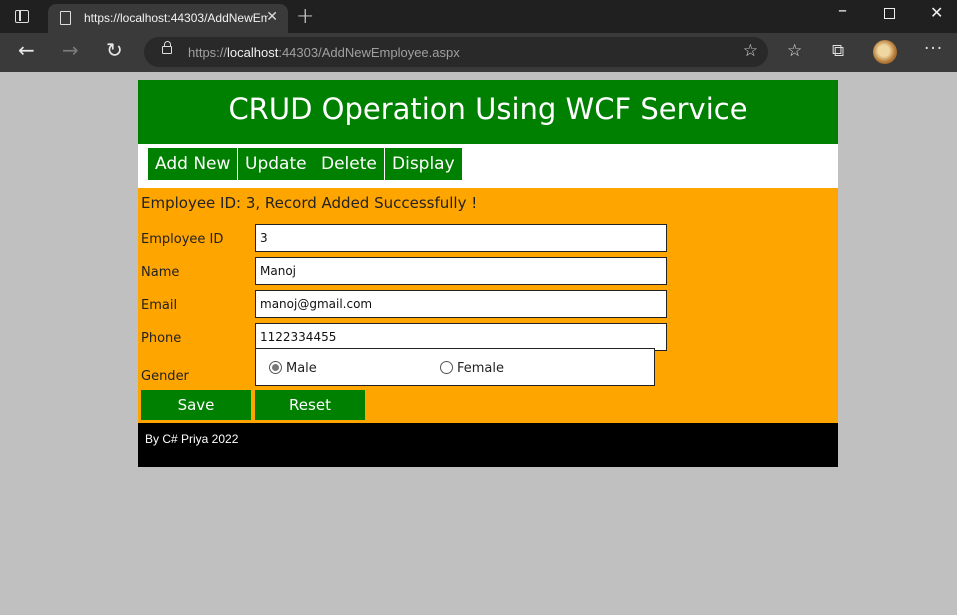  What do you see at coordinates (70, 50) in the screenshot?
I see `forward-icon: →` at bounding box center [70, 50].